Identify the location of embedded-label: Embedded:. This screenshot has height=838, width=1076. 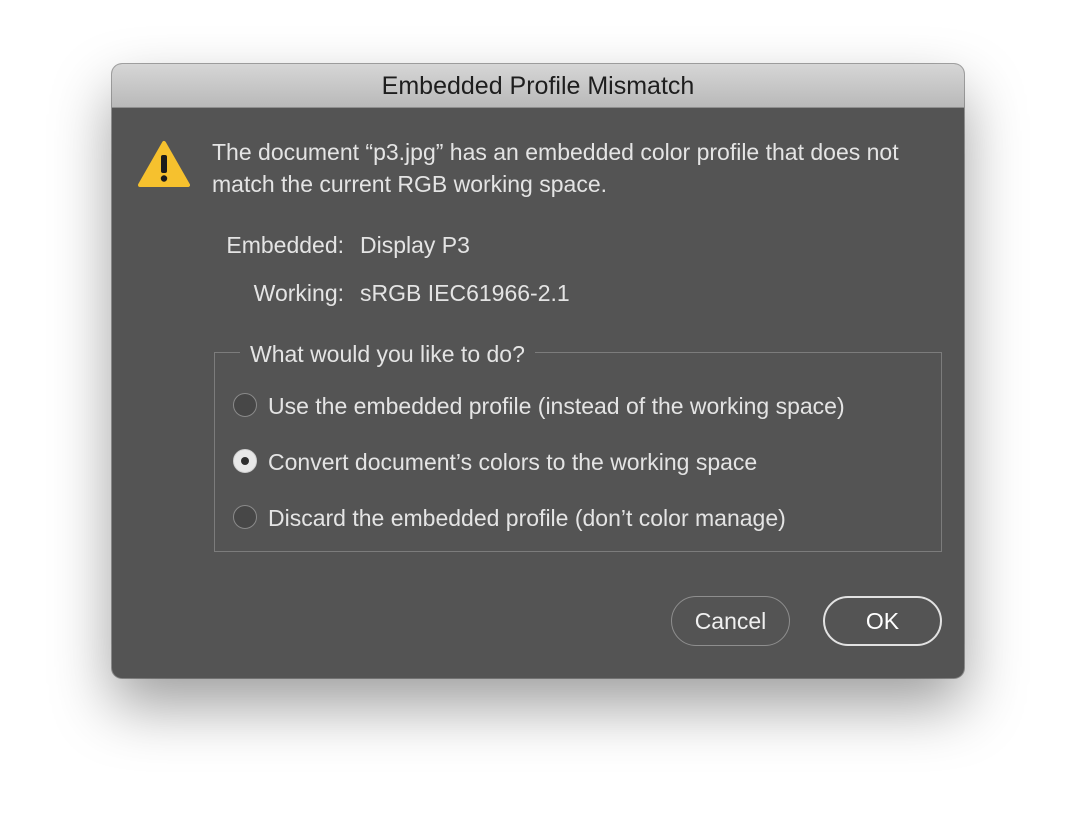
(285, 245).